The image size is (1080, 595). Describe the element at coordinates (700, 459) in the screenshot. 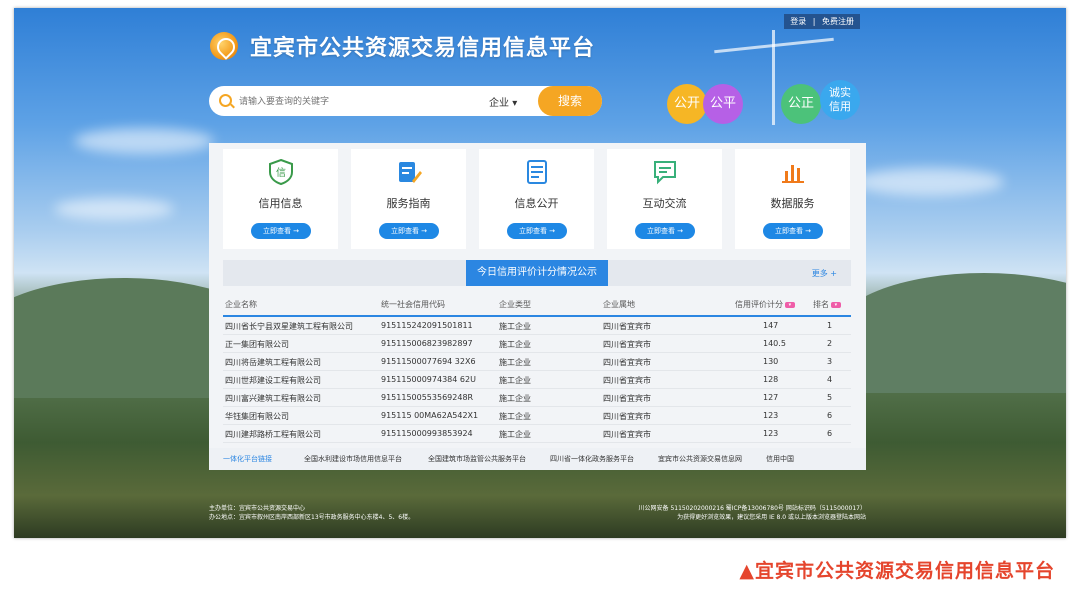

I see `link-item: 宜宾市公共资源交易信息网` at that location.